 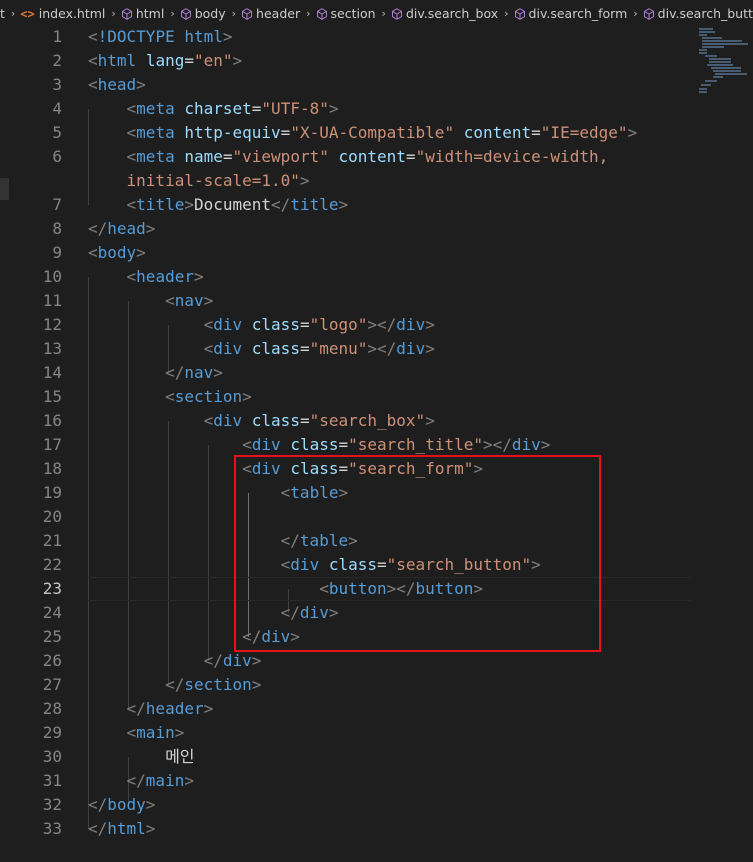 I want to click on code-token: main, so click(x=165, y=780).